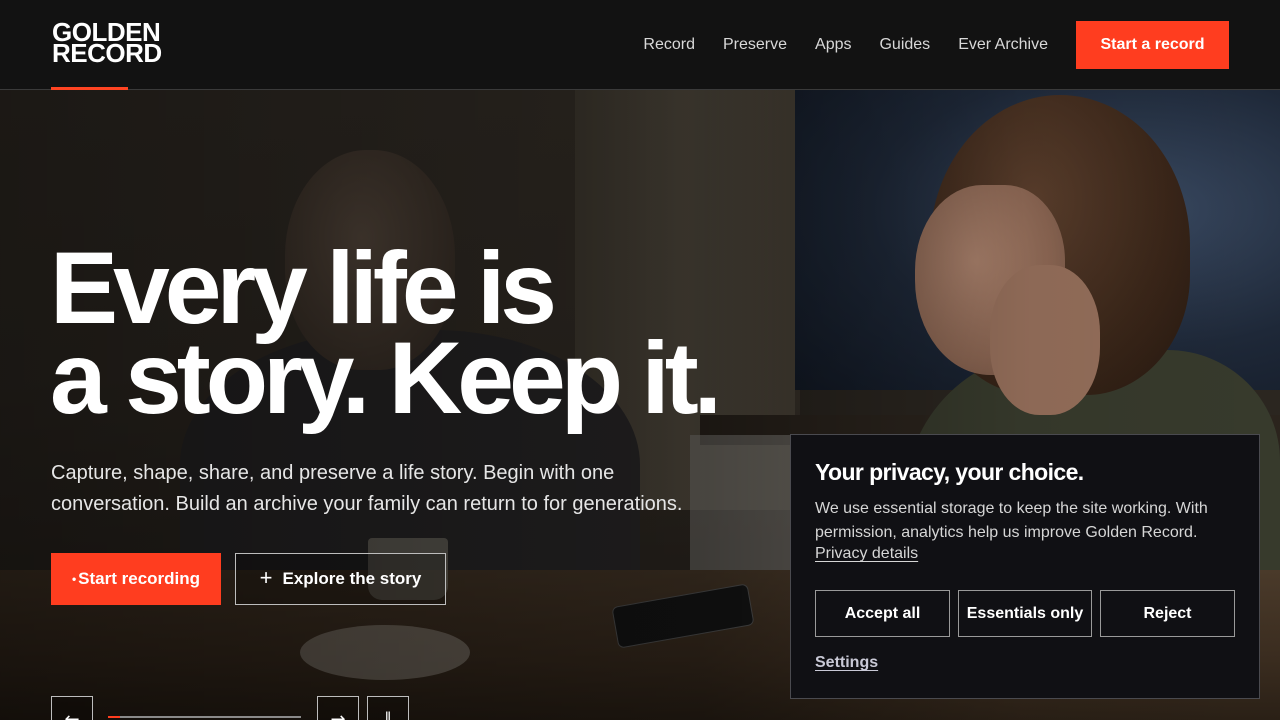 The image size is (1280, 720). I want to click on slide-pause-button: ‖, so click(388, 708).